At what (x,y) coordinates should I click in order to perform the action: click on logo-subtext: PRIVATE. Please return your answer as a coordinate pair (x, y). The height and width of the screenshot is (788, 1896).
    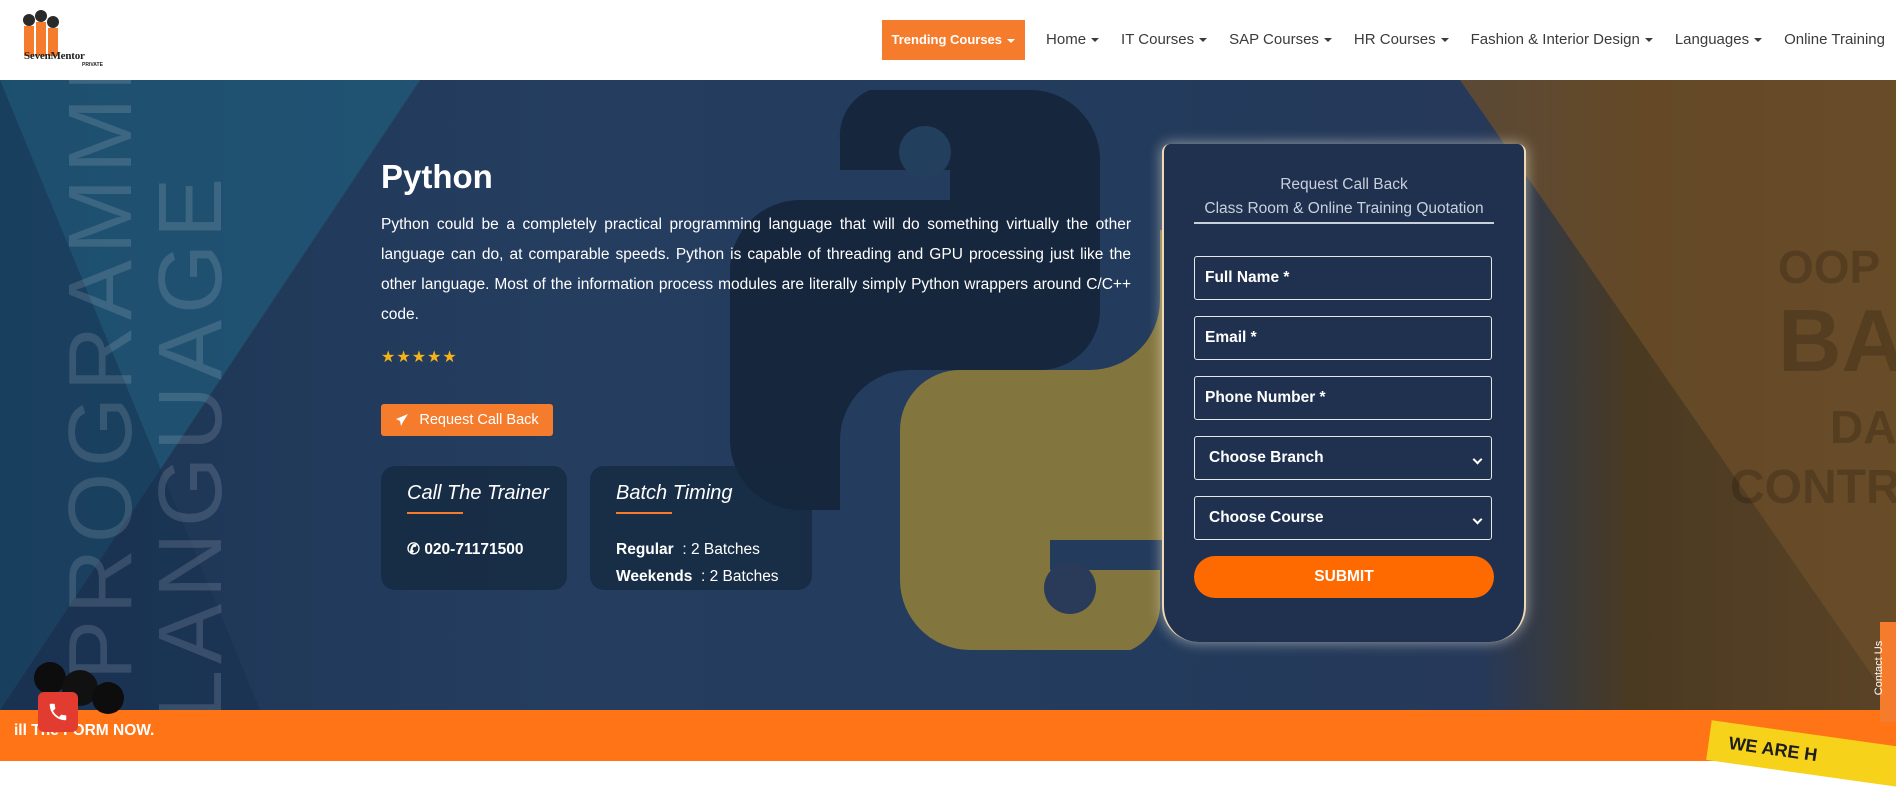
    Looking at the image, I should click on (92, 65).